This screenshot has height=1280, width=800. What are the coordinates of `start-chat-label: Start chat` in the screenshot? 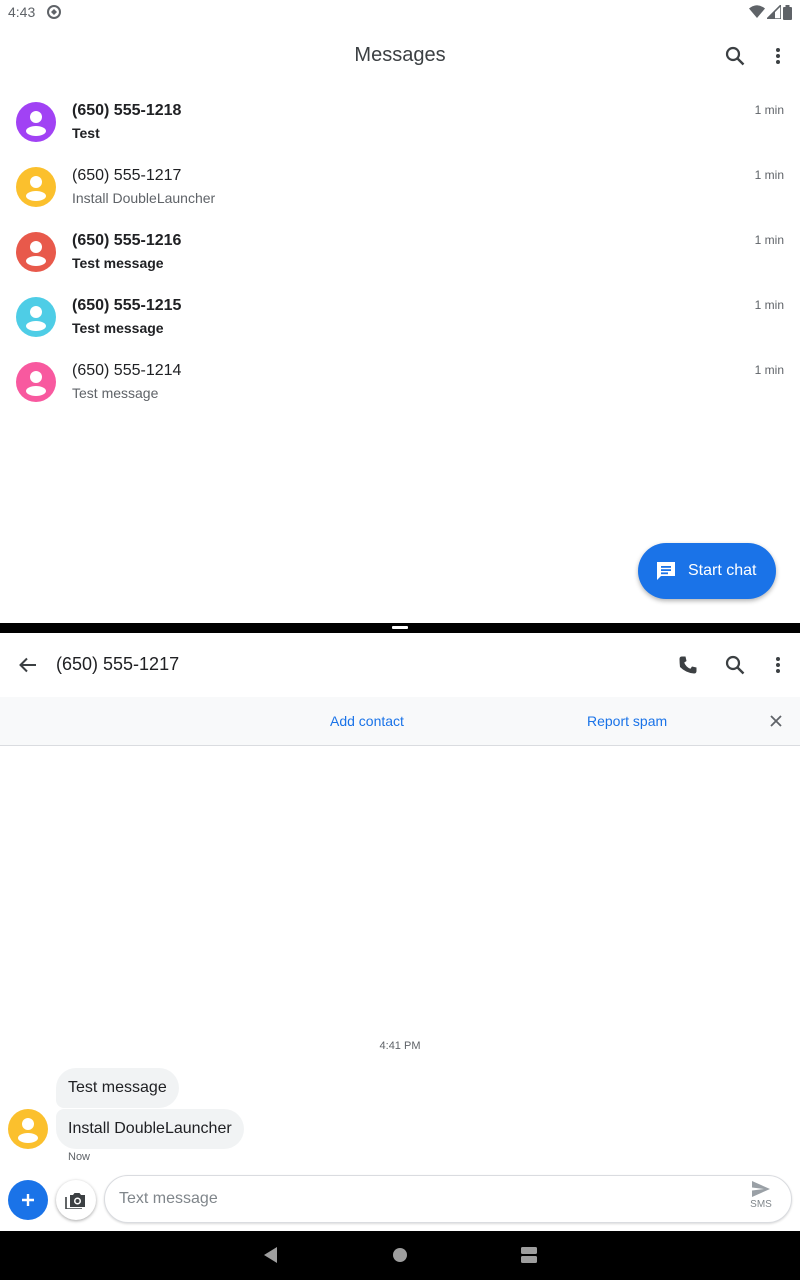 It's located at (722, 570).